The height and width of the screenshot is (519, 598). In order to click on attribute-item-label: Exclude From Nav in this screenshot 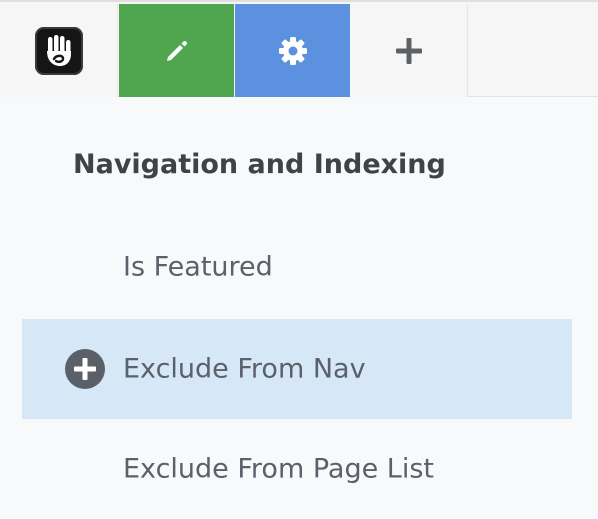, I will do `click(244, 369)`.